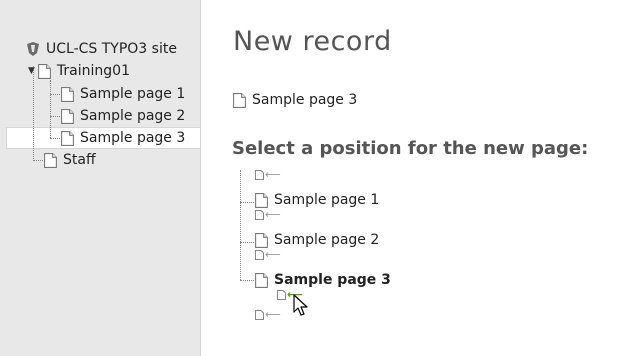 Image resolution: width=640 pixels, height=356 pixels. I want to click on position-tree-item-current: Sample page 3, so click(323, 280).